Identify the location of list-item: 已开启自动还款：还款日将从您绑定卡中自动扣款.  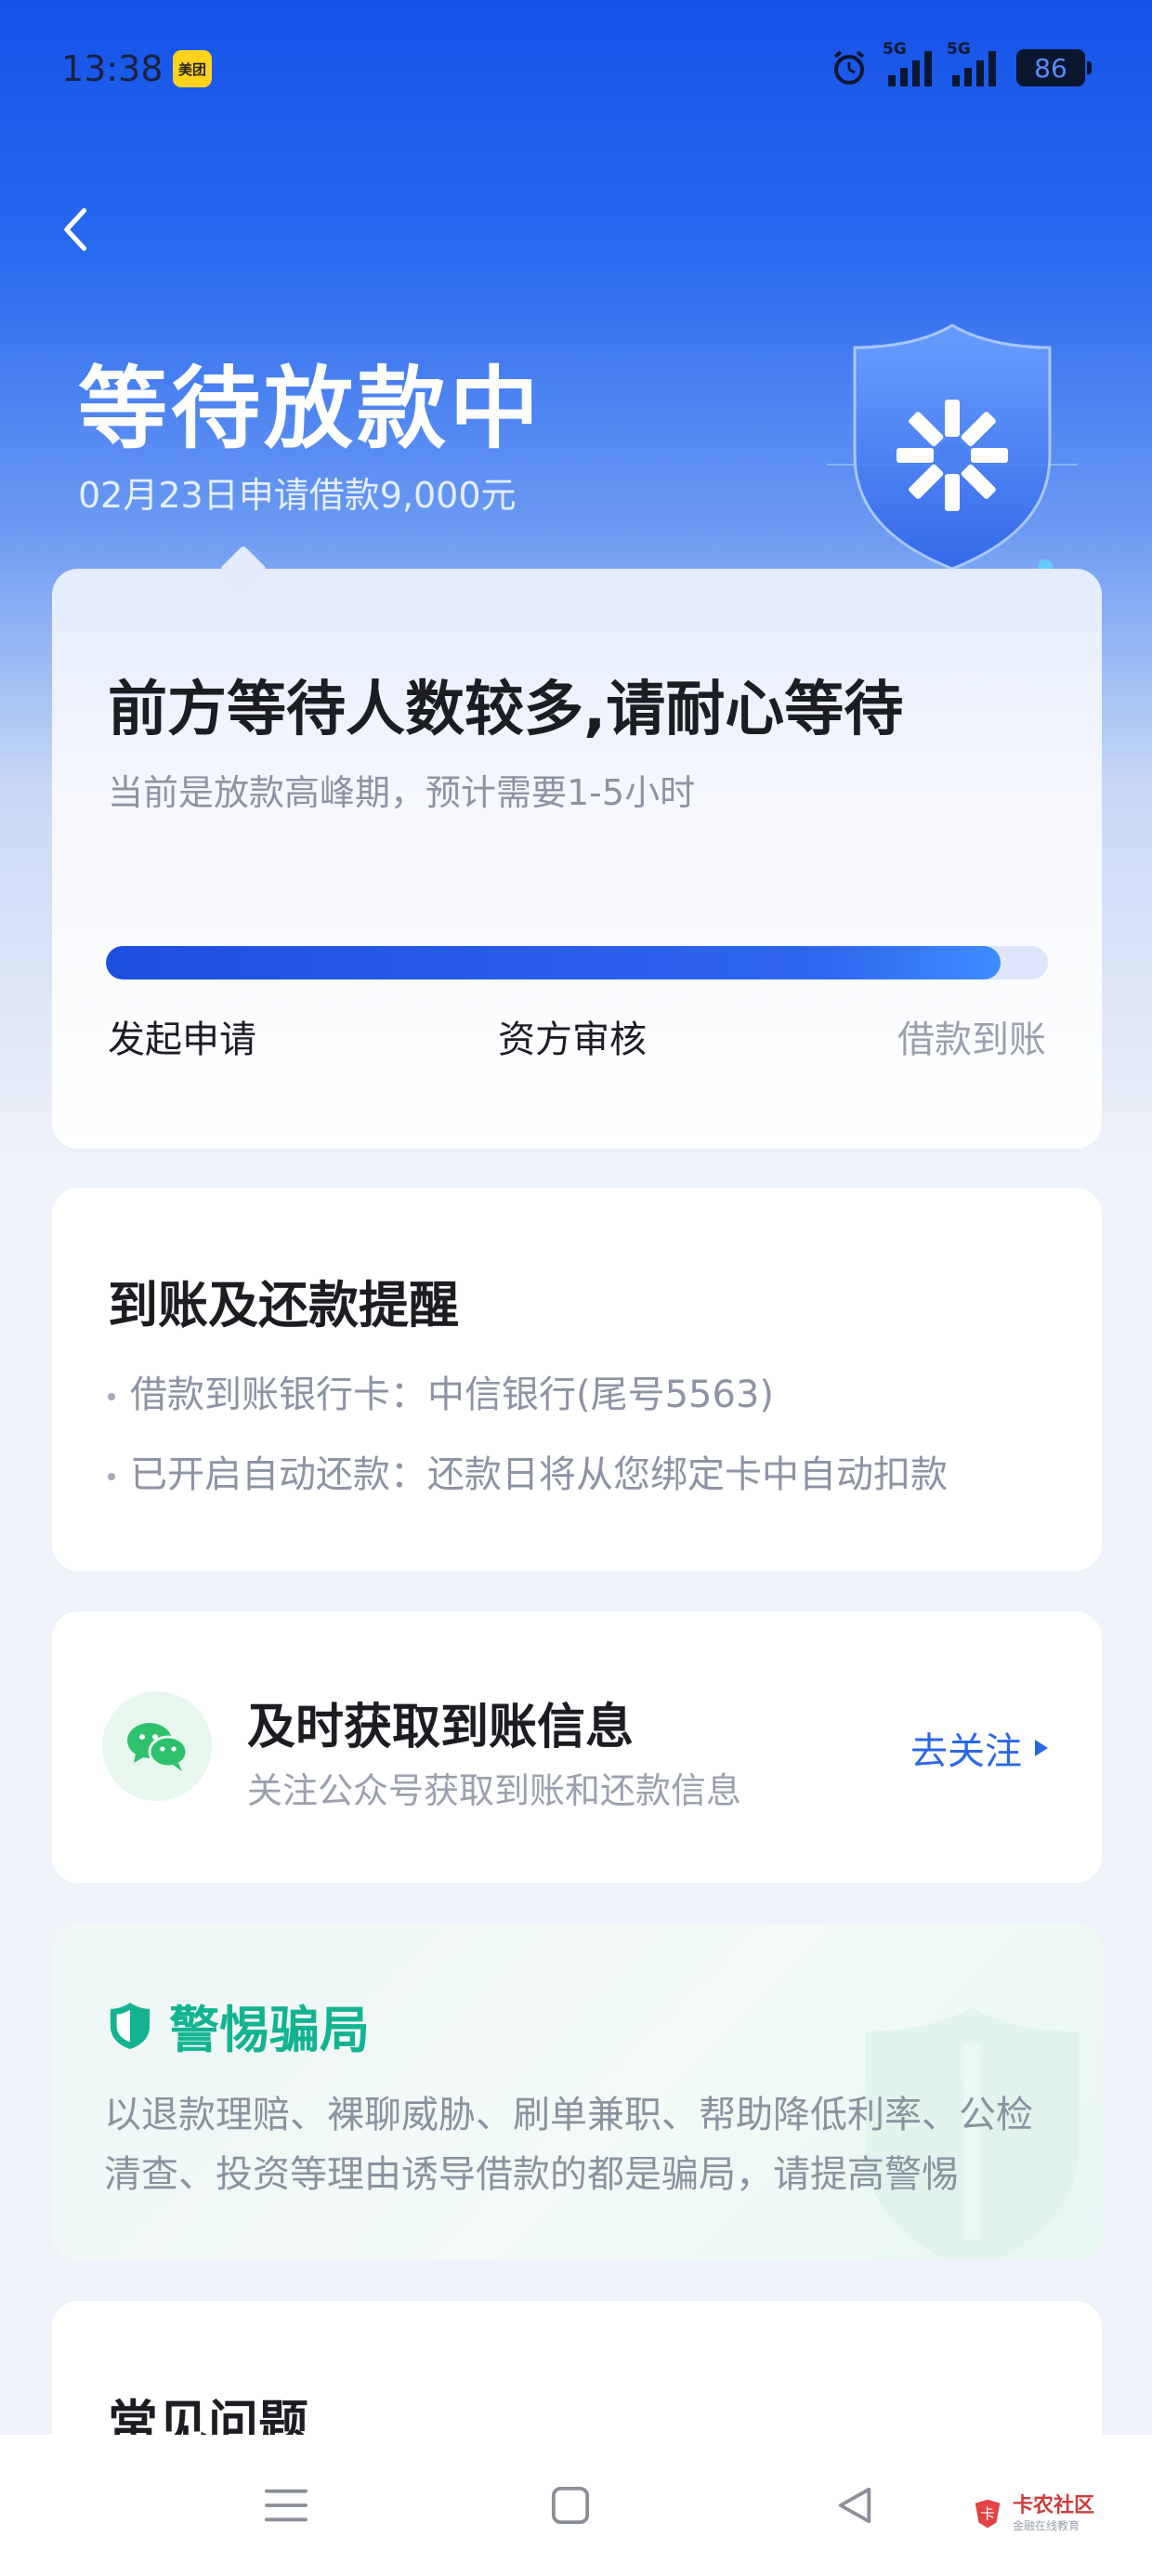
(528, 1471).